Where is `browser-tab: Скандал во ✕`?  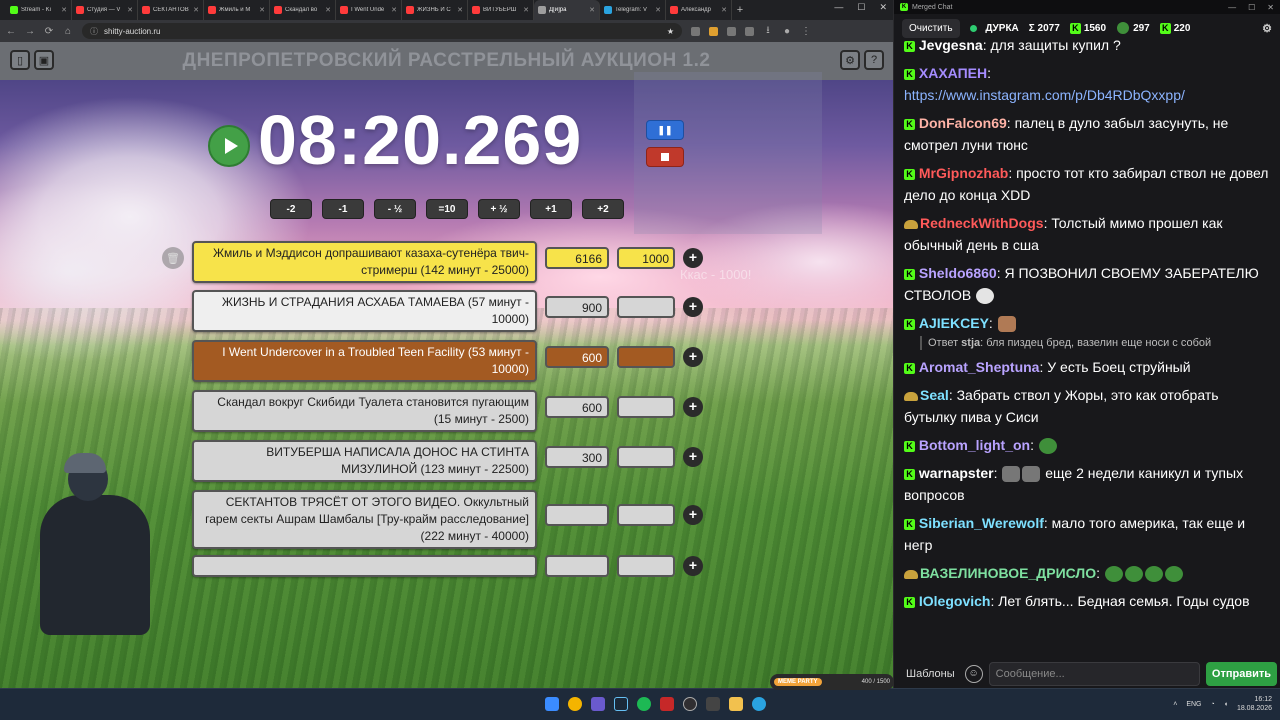 browser-tab: Скандал во ✕ is located at coordinates (303, 10).